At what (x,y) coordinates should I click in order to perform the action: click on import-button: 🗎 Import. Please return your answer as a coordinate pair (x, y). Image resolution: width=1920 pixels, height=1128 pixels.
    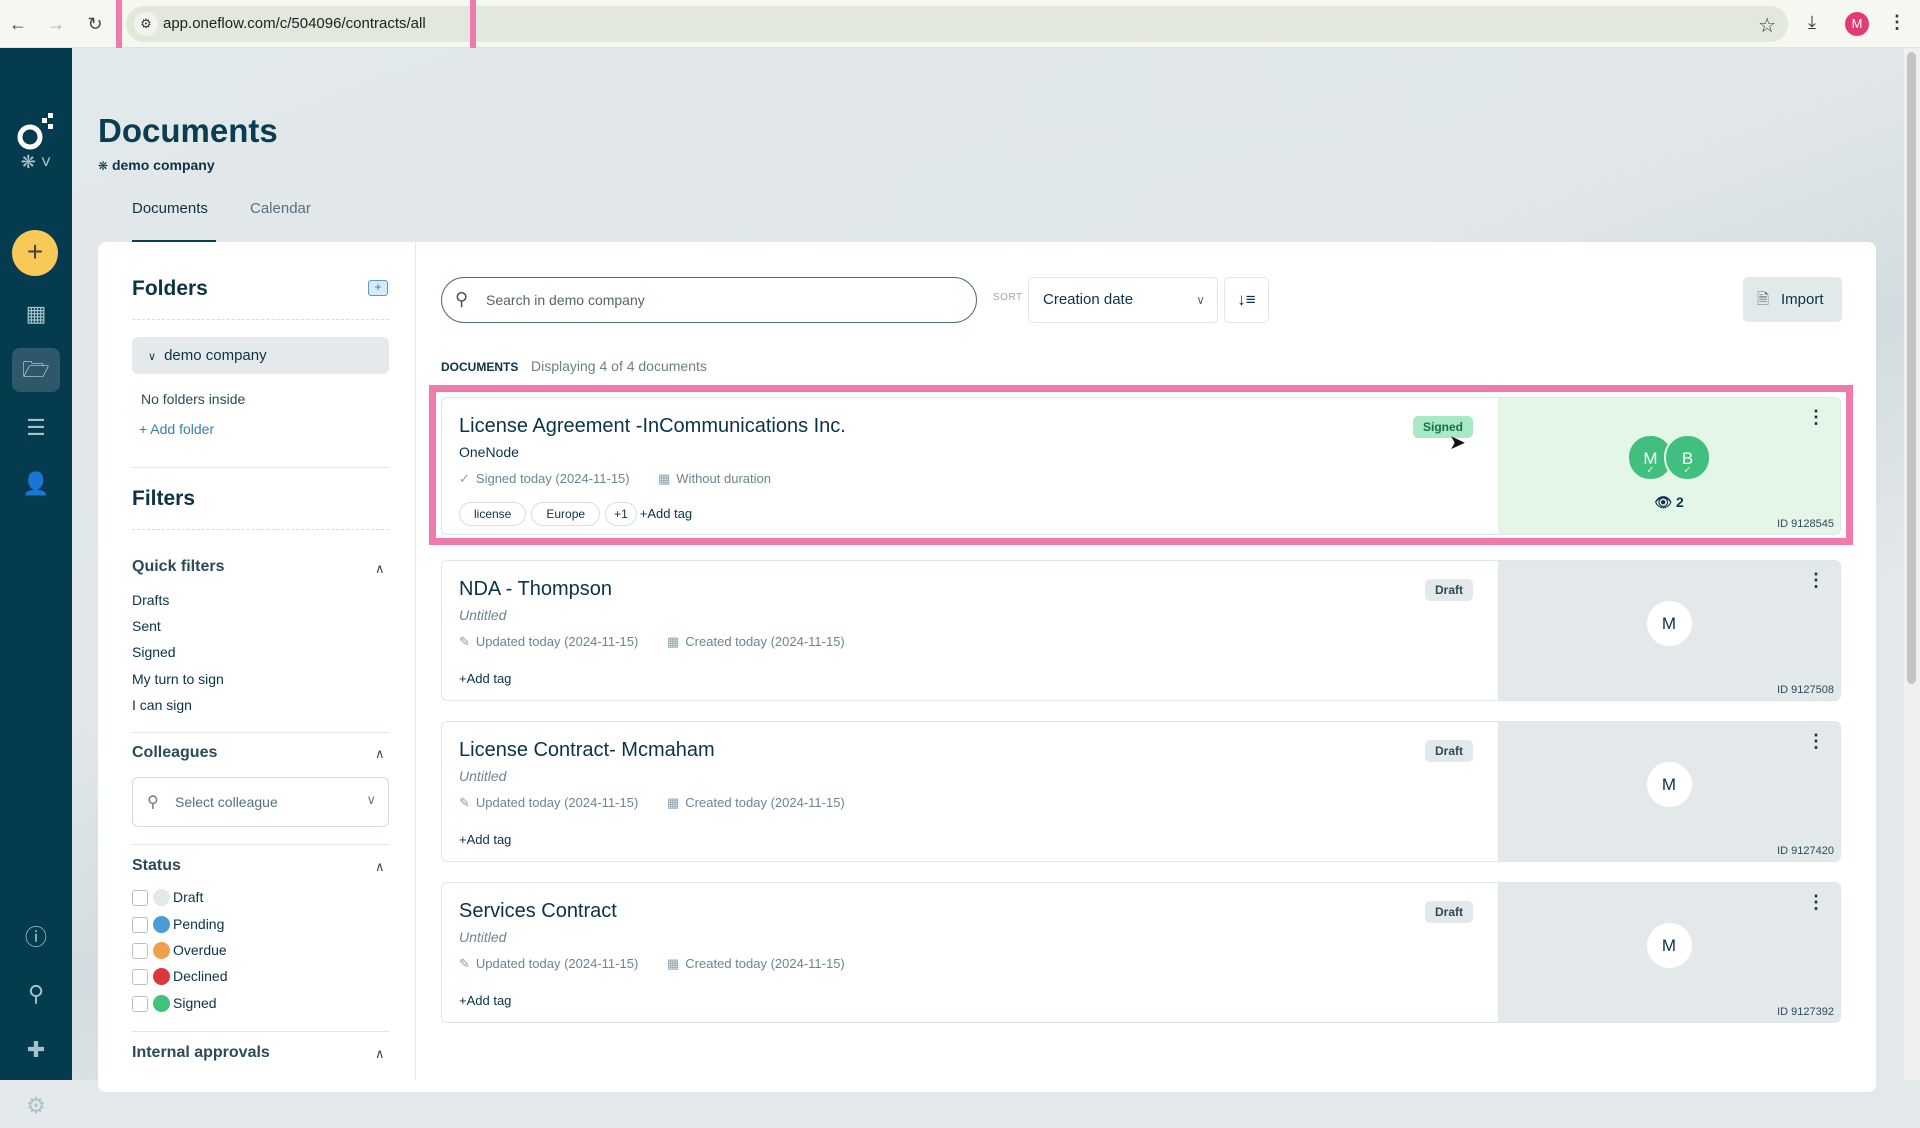
    Looking at the image, I should click on (1792, 299).